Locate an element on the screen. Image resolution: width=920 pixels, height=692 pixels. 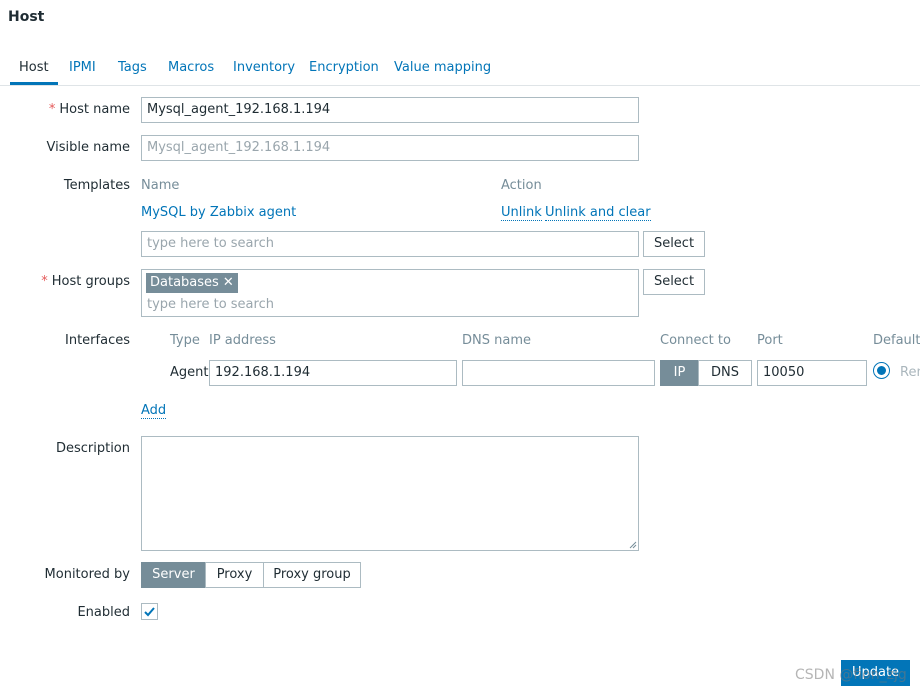
monitored-by-server: Server is located at coordinates (173, 575).